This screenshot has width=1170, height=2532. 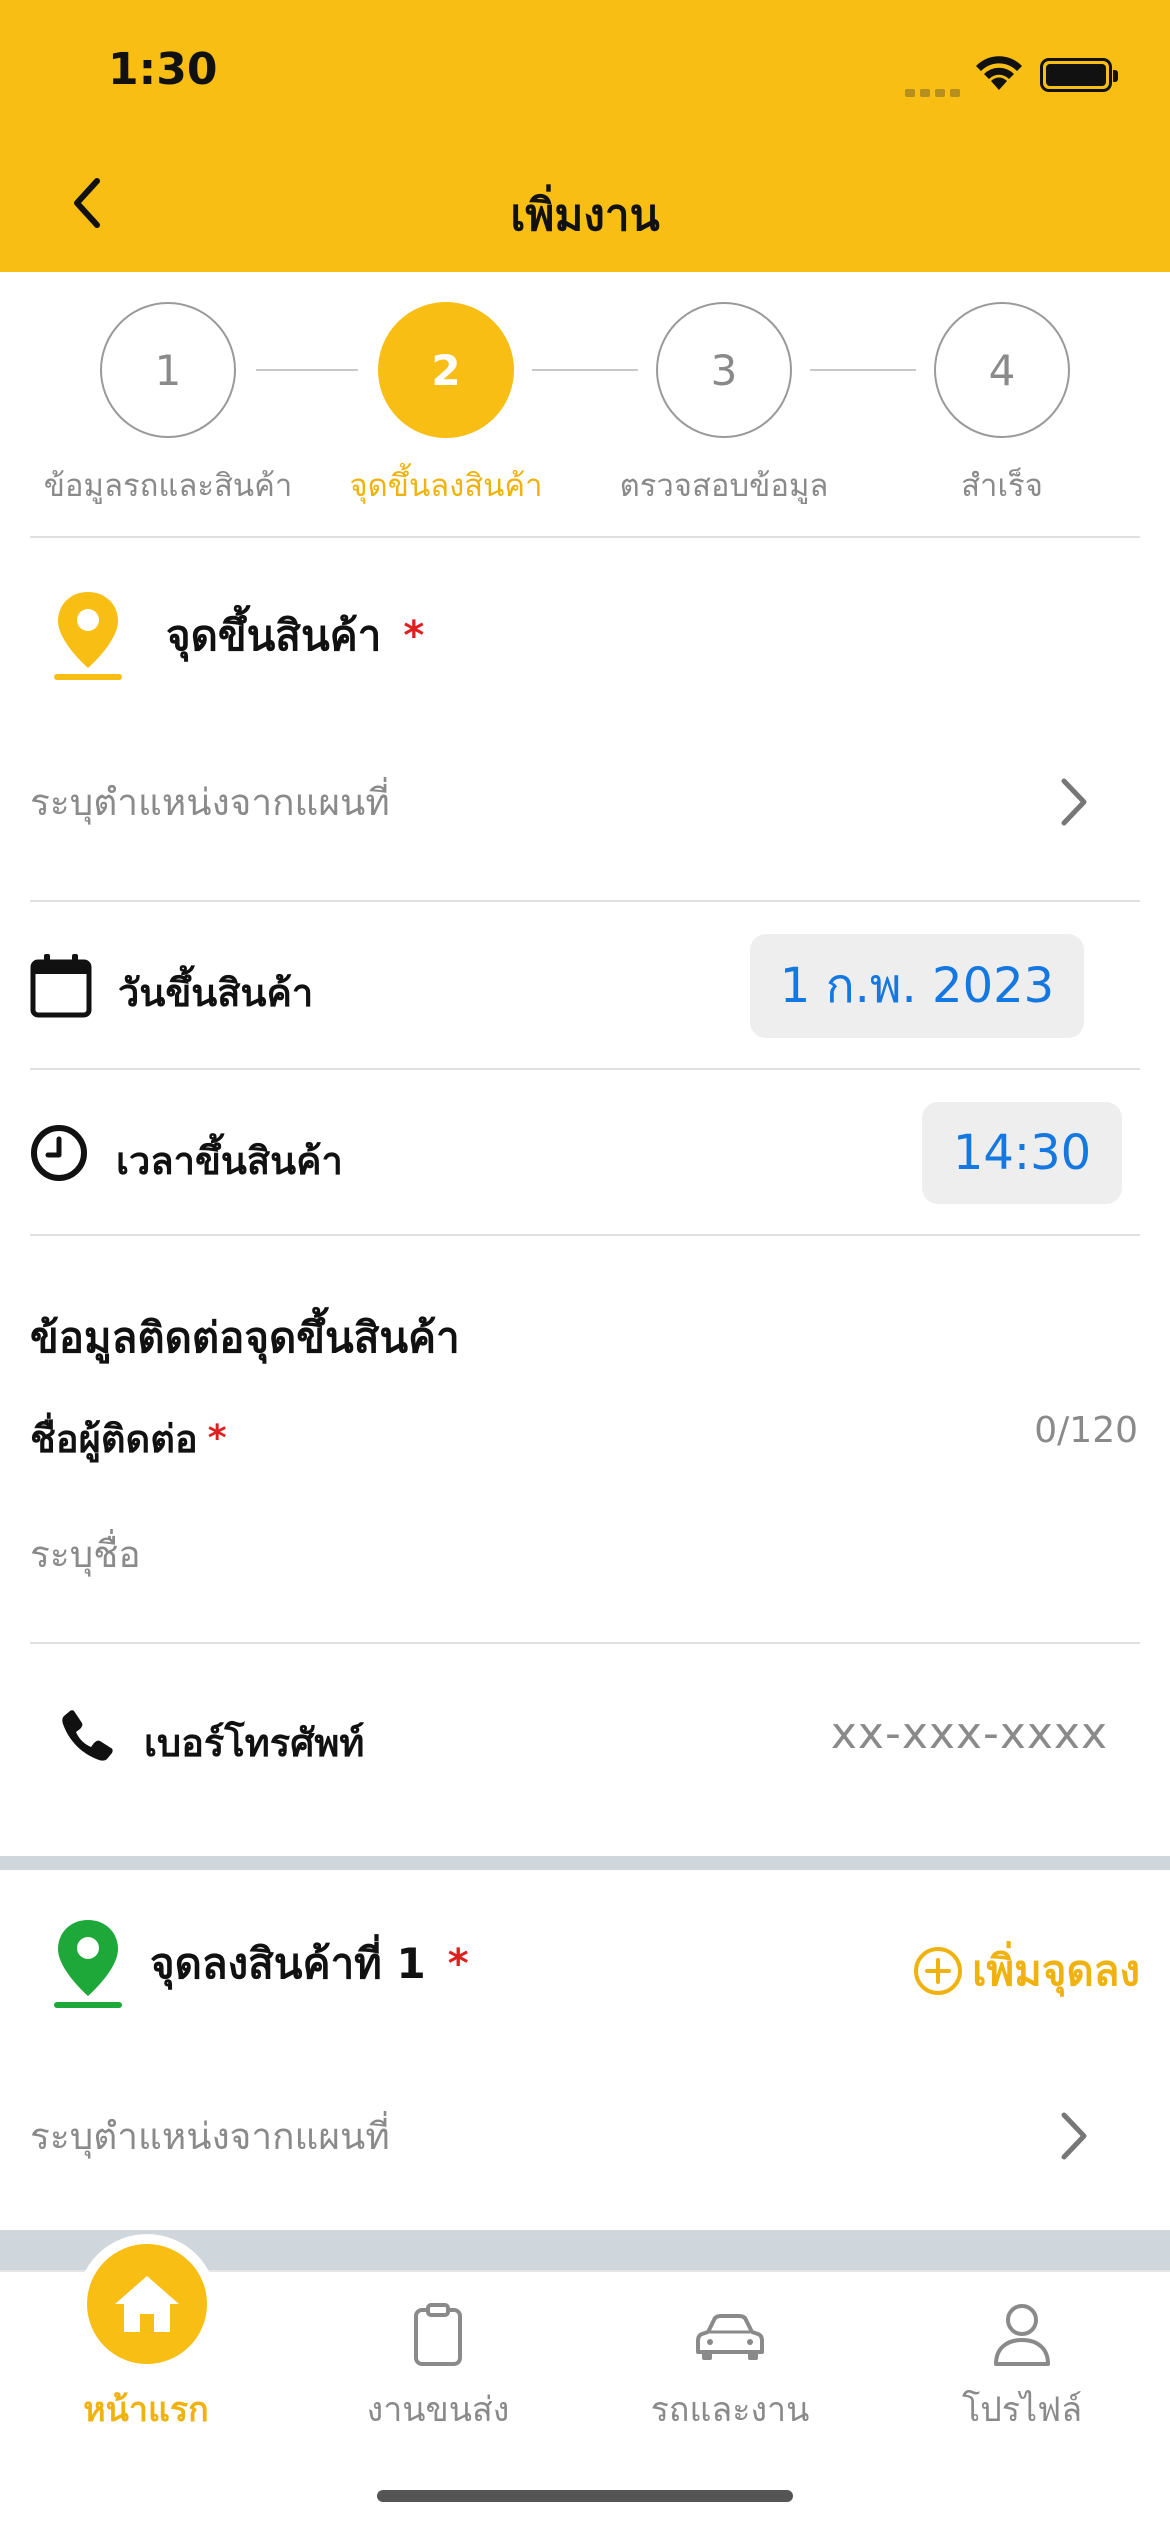 I want to click on clock-icon, so click(x=59, y=1155).